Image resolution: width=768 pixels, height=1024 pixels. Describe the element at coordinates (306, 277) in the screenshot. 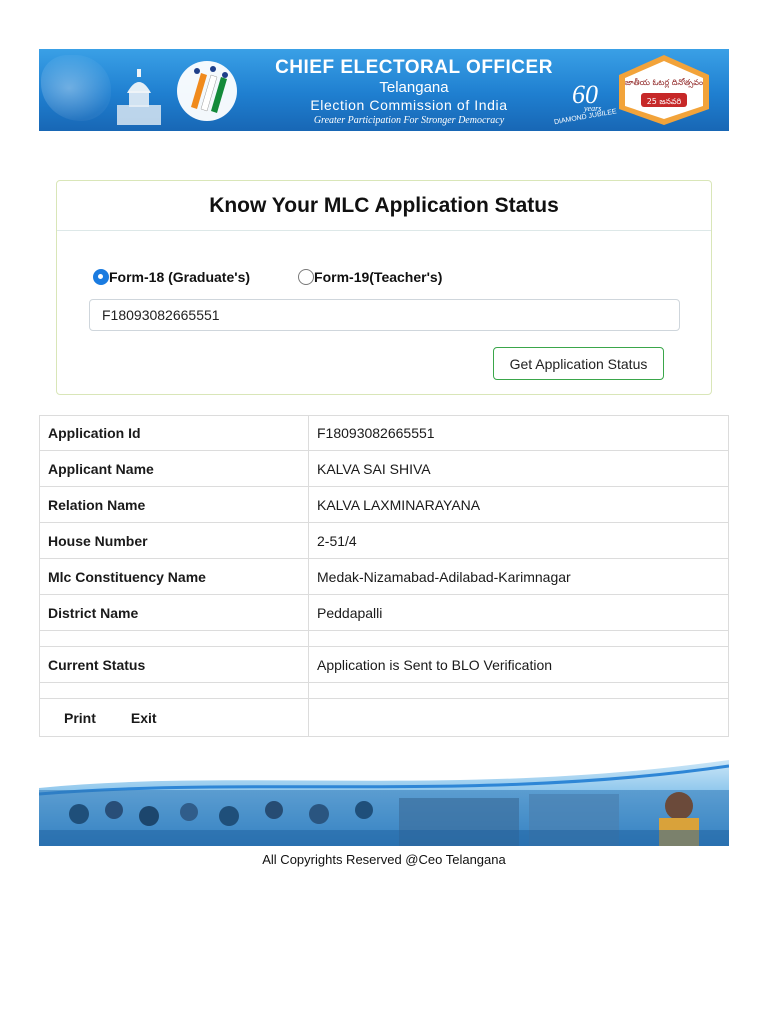

I see `radio-unchecked-icon` at that location.